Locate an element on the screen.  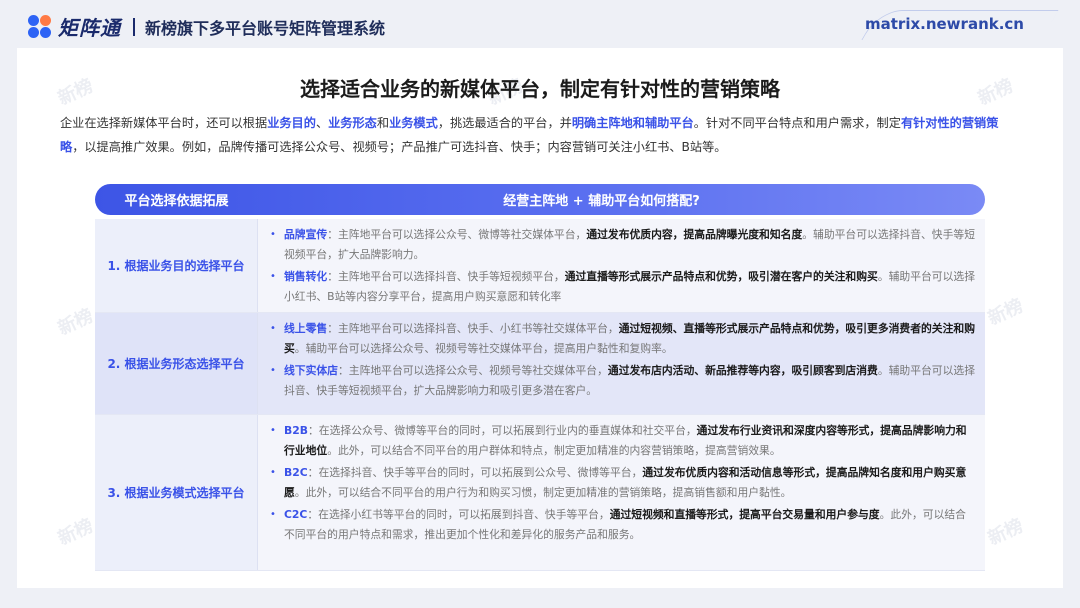
table-header: 平台选择依据拓展 经营主阵地 + 辅助平台如何搭配? is located at coordinates (540, 199).